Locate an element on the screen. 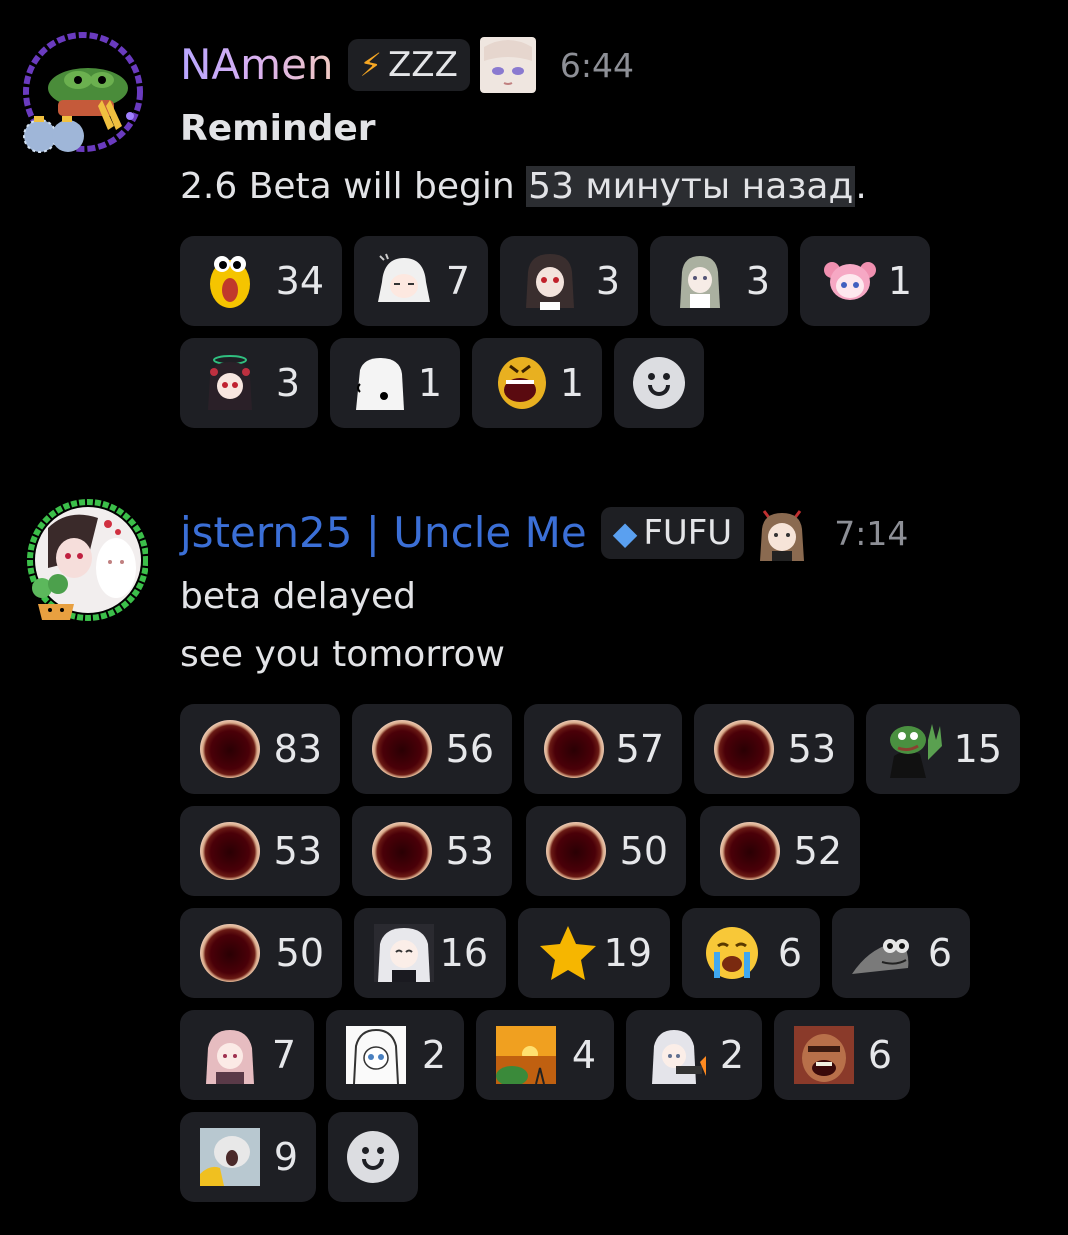  lightning-icon: ⚡ is located at coordinates (370, 65).